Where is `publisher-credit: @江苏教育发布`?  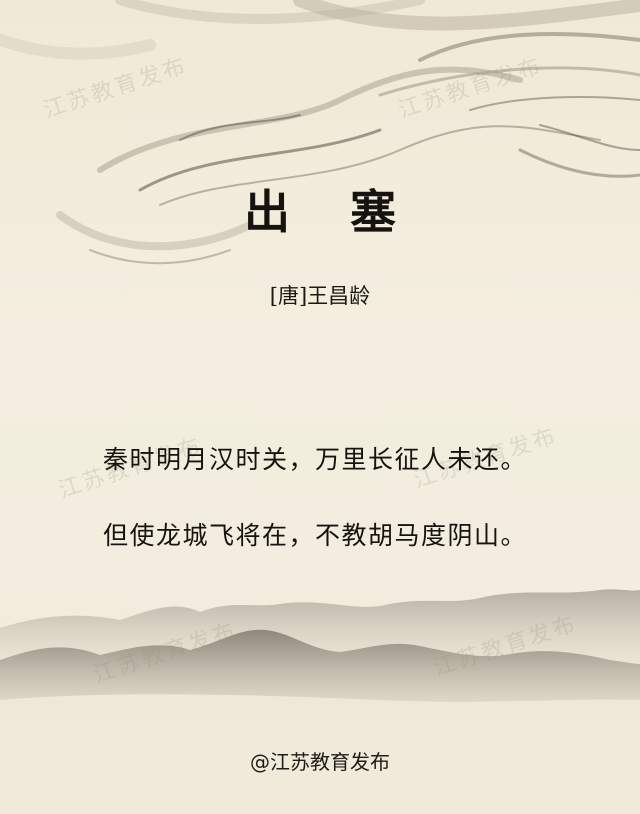
publisher-credit: @江苏教育发布 is located at coordinates (320, 762).